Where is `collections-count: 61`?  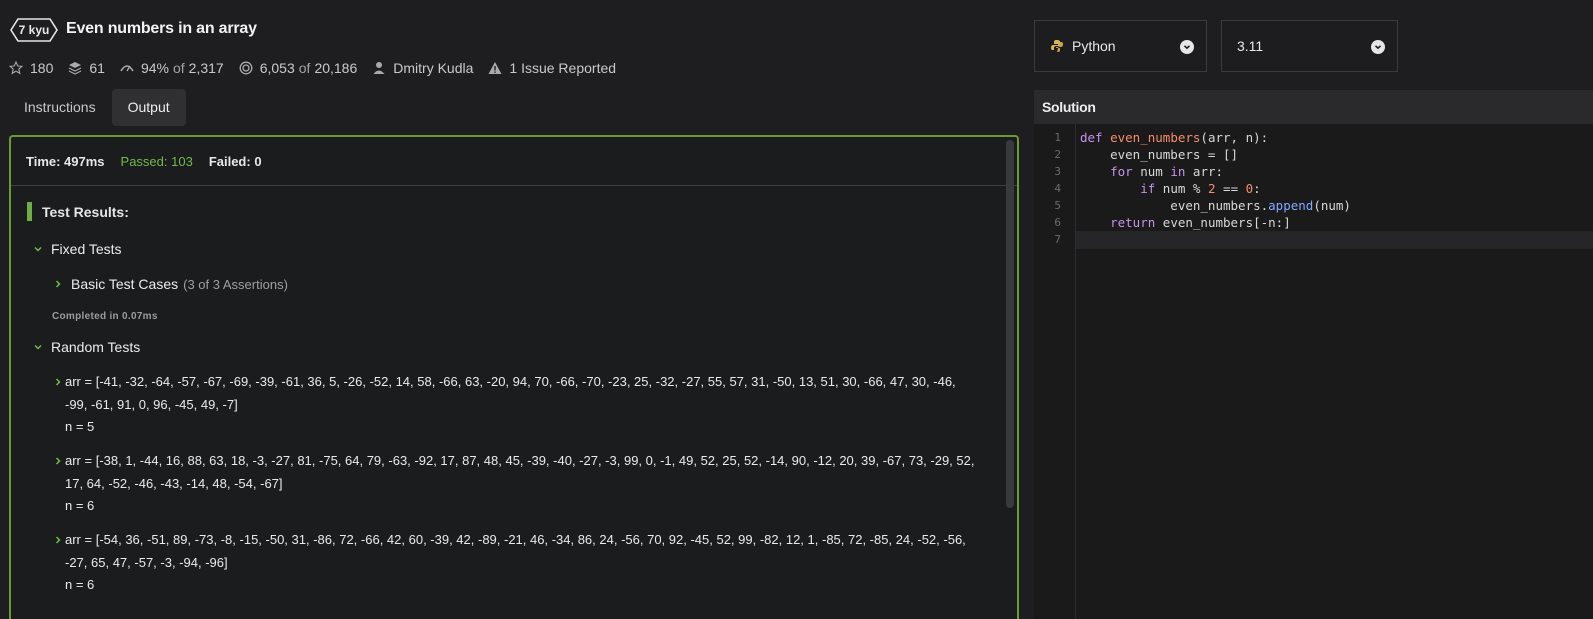 collections-count: 61 is located at coordinates (97, 68).